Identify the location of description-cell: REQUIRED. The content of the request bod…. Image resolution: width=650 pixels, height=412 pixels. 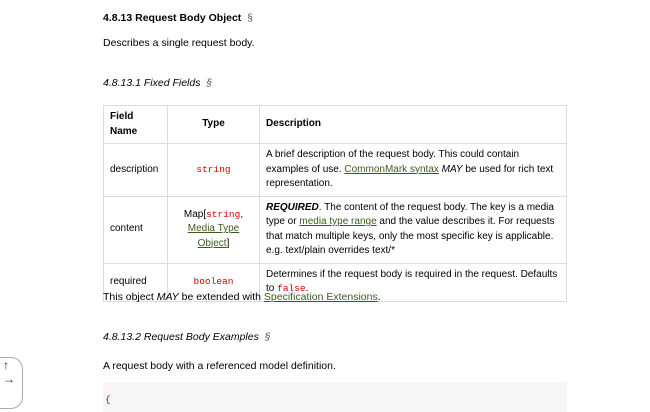
(413, 229).